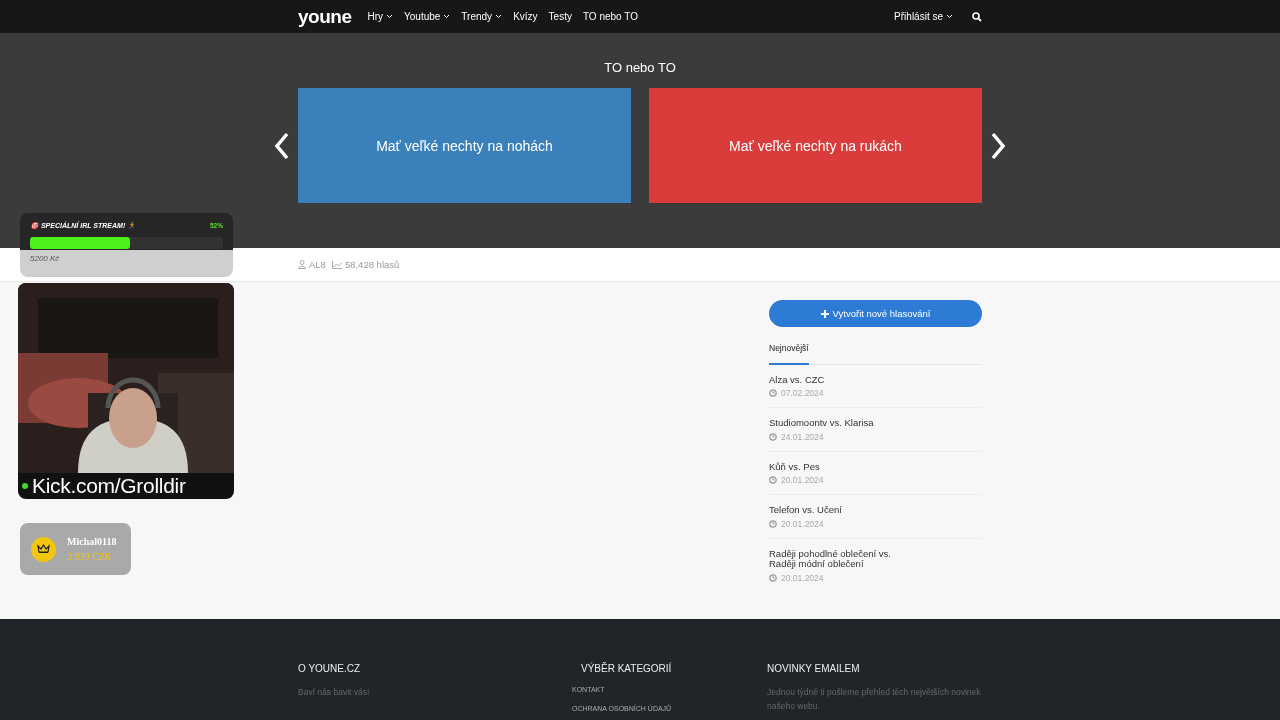 This screenshot has height=720, width=1280. I want to click on search-icon, so click(977, 16).